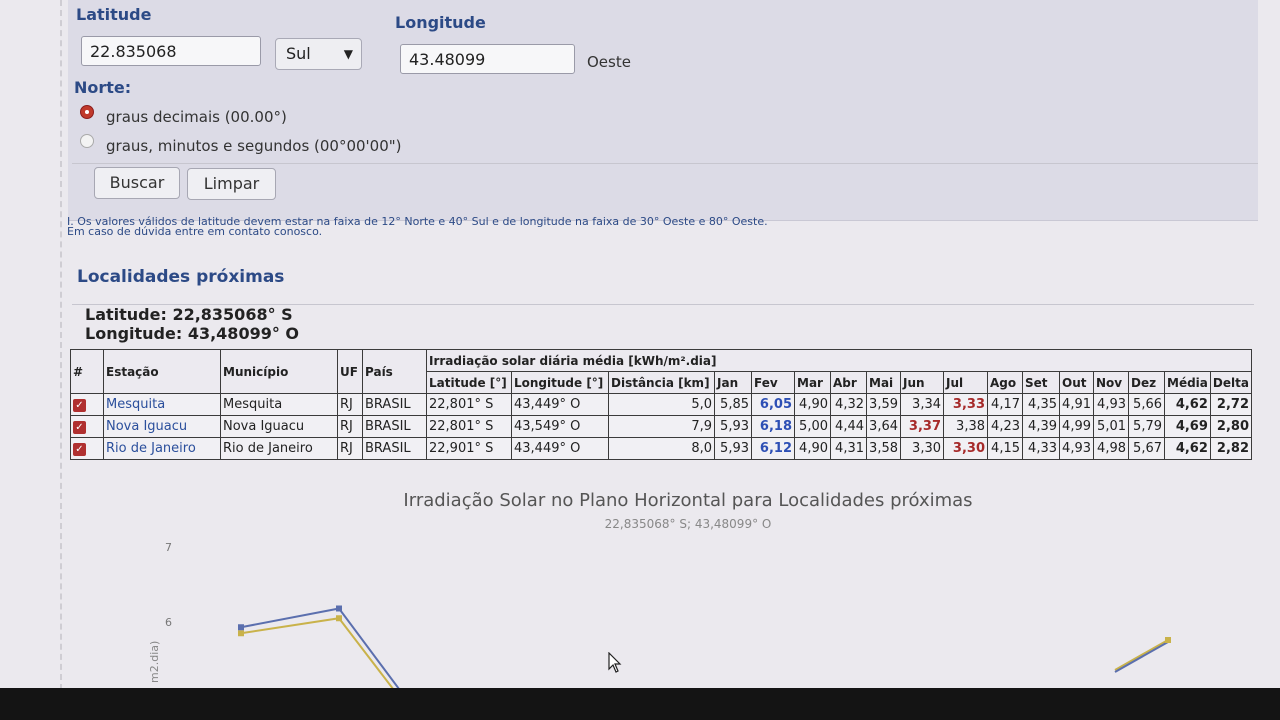 This screenshot has height=720, width=1280. What do you see at coordinates (469, 382) in the screenshot?
I see `col-lat: Latitude [°]` at bounding box center [469, 382].